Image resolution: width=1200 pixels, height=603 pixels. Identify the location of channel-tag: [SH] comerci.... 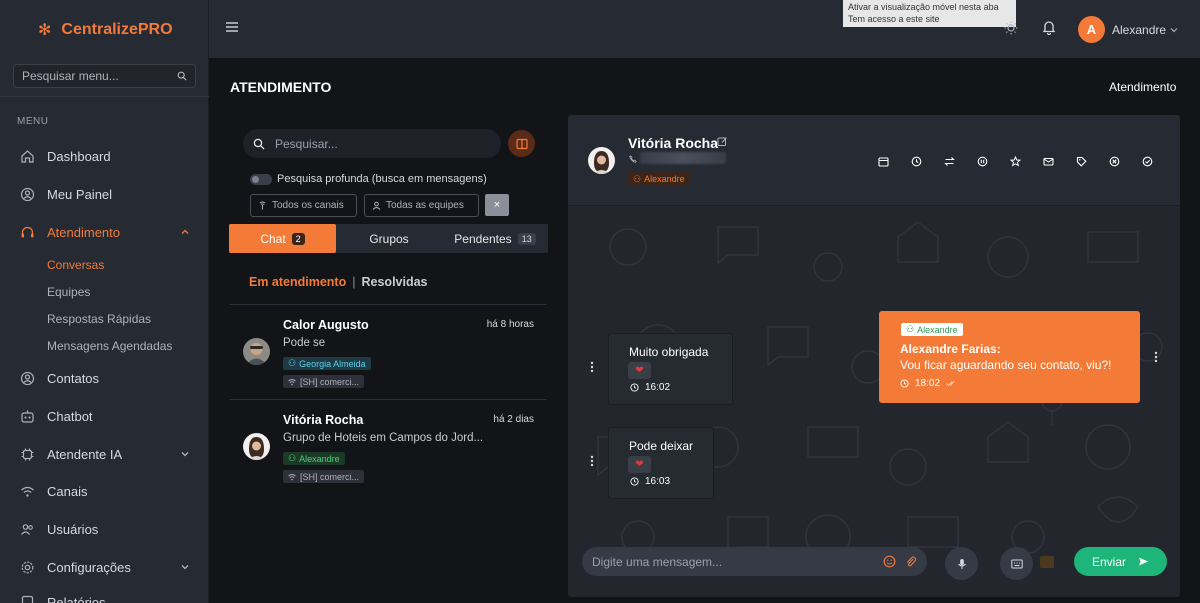
(324, 476).